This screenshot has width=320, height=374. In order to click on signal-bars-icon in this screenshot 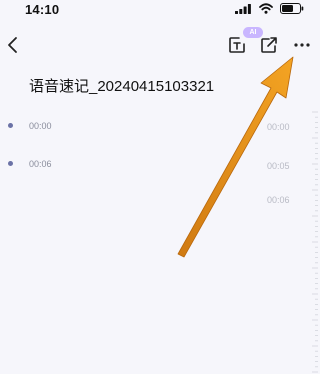, I will do `click(243, 9)`.